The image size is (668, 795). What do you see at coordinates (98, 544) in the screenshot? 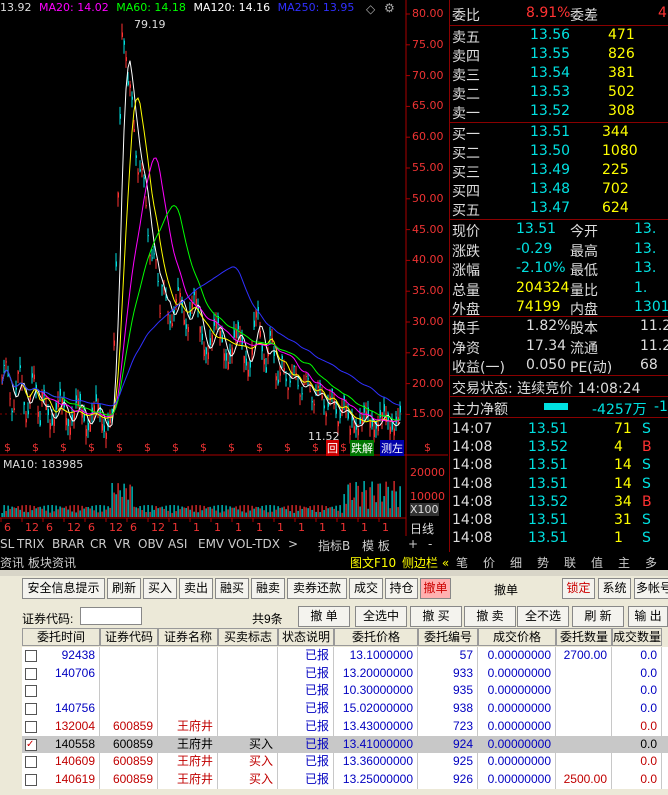
I see `indicator-tab: CR` at bounding box center [98, 544].